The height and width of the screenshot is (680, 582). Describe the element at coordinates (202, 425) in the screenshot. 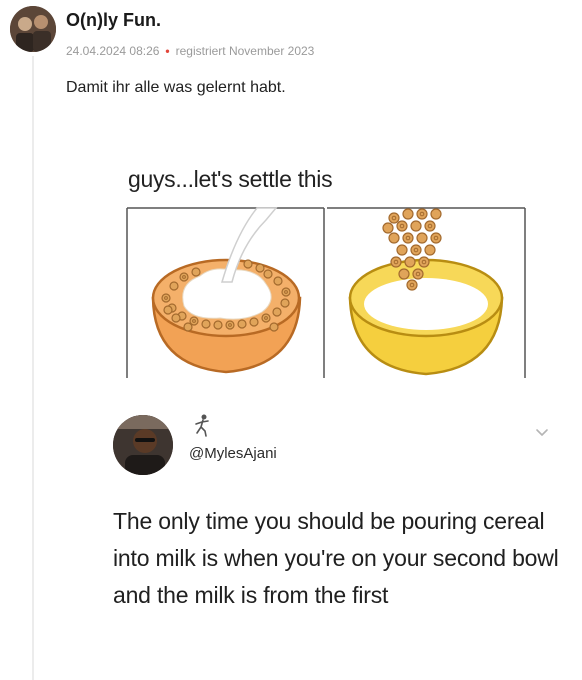

I see `figure-emoji-icon` at that location.